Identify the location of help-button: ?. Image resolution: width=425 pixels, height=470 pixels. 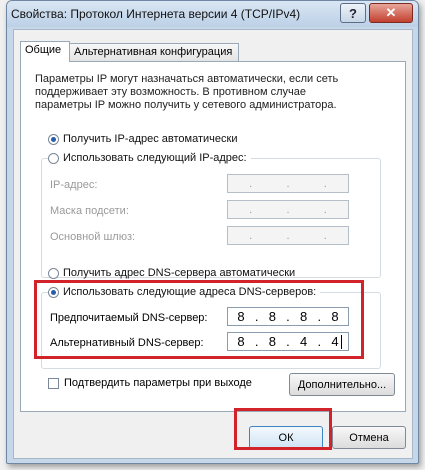
(353, 13).